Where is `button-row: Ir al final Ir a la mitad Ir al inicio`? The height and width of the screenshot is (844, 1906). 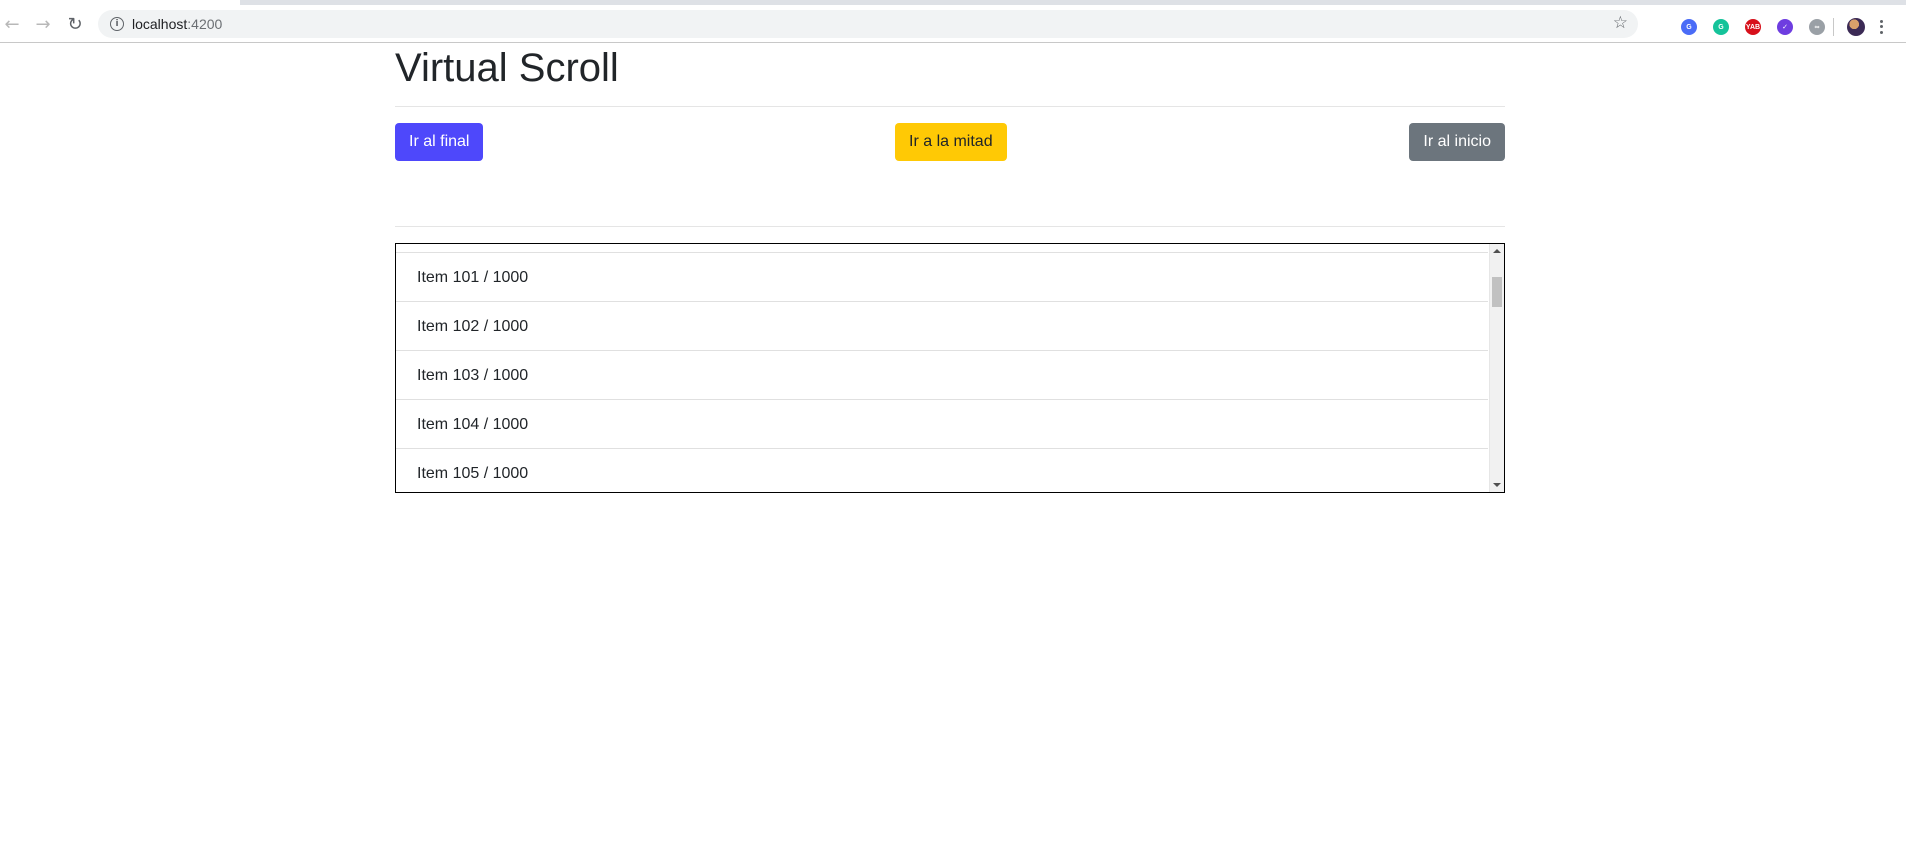
button-row: Ir al final Ir a la mitad Ir al inicio is located at coordinates (950, 142).